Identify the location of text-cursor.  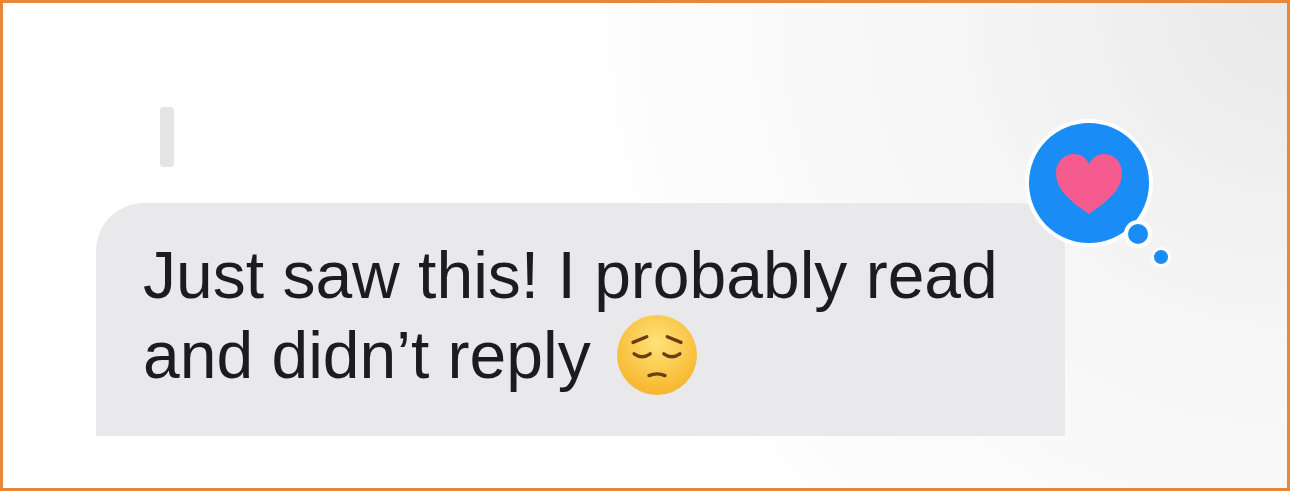
(167, 137).